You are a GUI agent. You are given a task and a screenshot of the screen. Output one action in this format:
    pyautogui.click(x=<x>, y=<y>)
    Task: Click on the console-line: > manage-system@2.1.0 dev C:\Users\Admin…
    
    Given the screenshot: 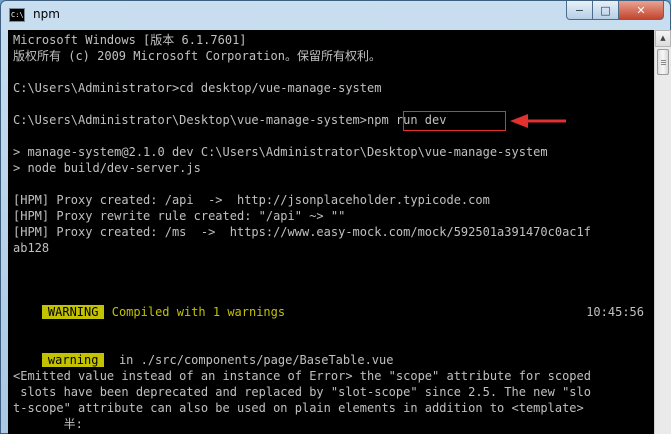 What is the action you would take?
    pyautogui.click(x=280, y=152)
    